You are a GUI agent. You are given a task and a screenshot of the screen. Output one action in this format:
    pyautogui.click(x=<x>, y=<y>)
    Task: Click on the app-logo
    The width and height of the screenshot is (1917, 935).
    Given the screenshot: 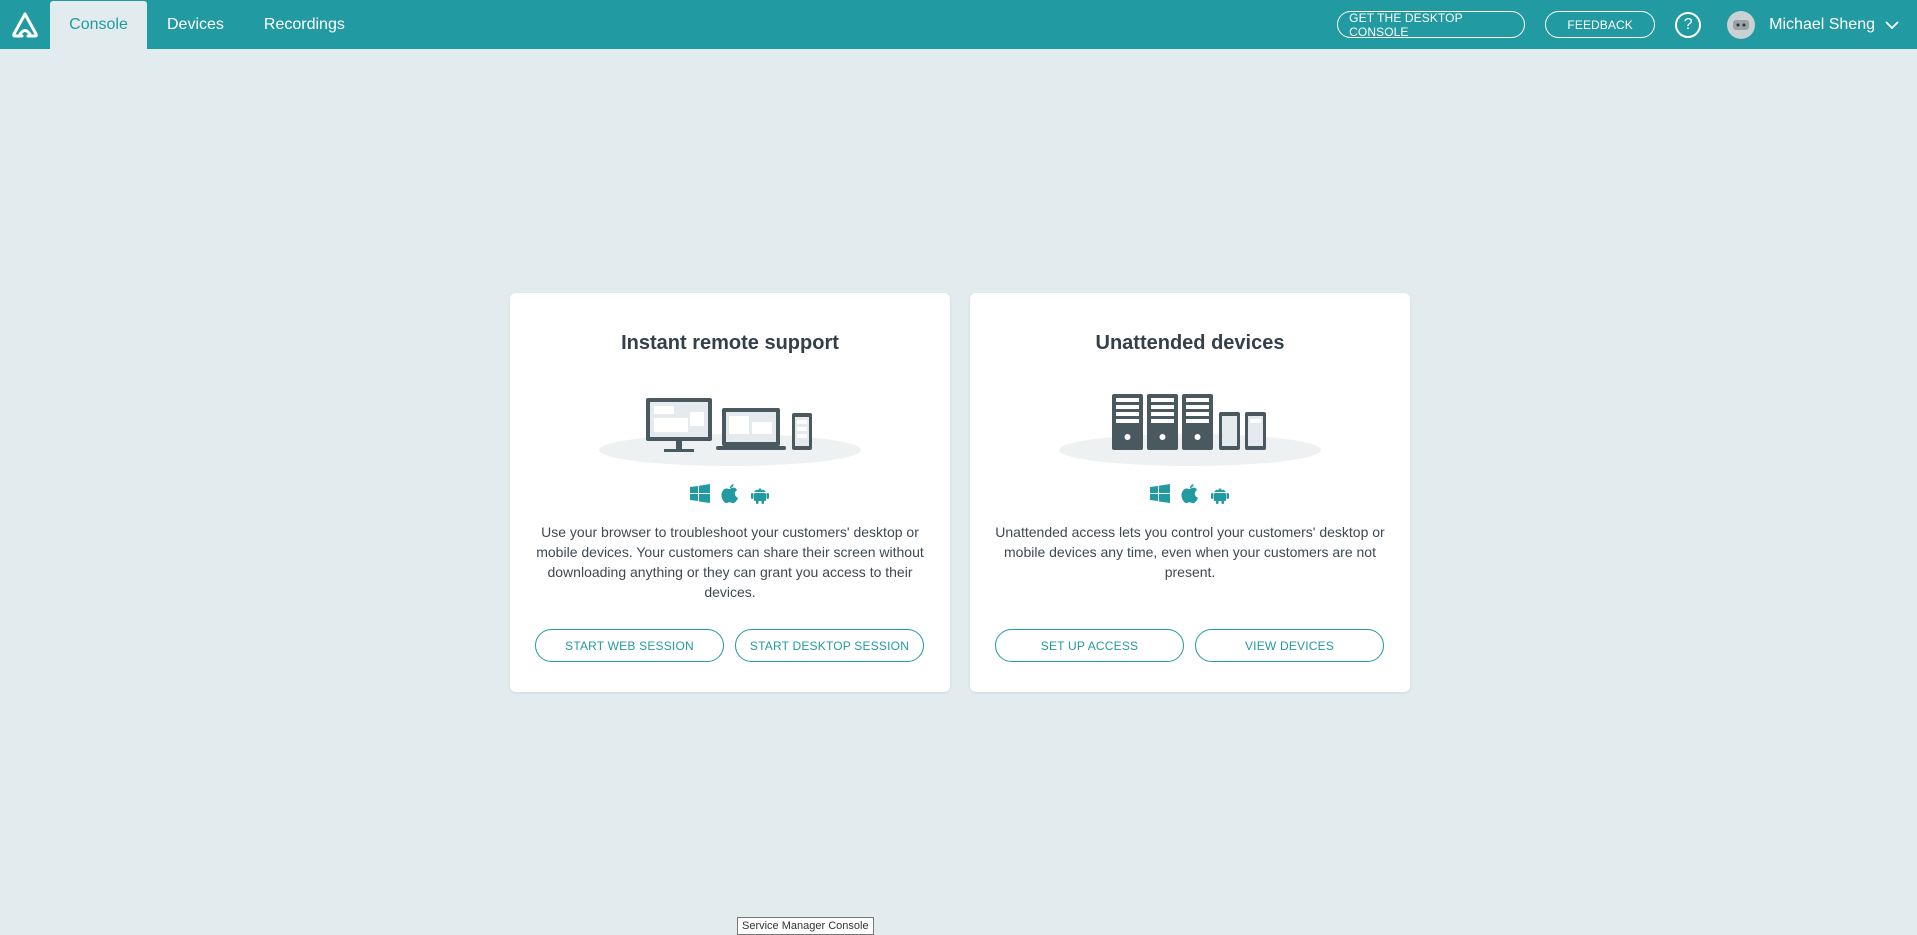 What is the action you would take?
    pyautogui.click(x=25, y=24)
    